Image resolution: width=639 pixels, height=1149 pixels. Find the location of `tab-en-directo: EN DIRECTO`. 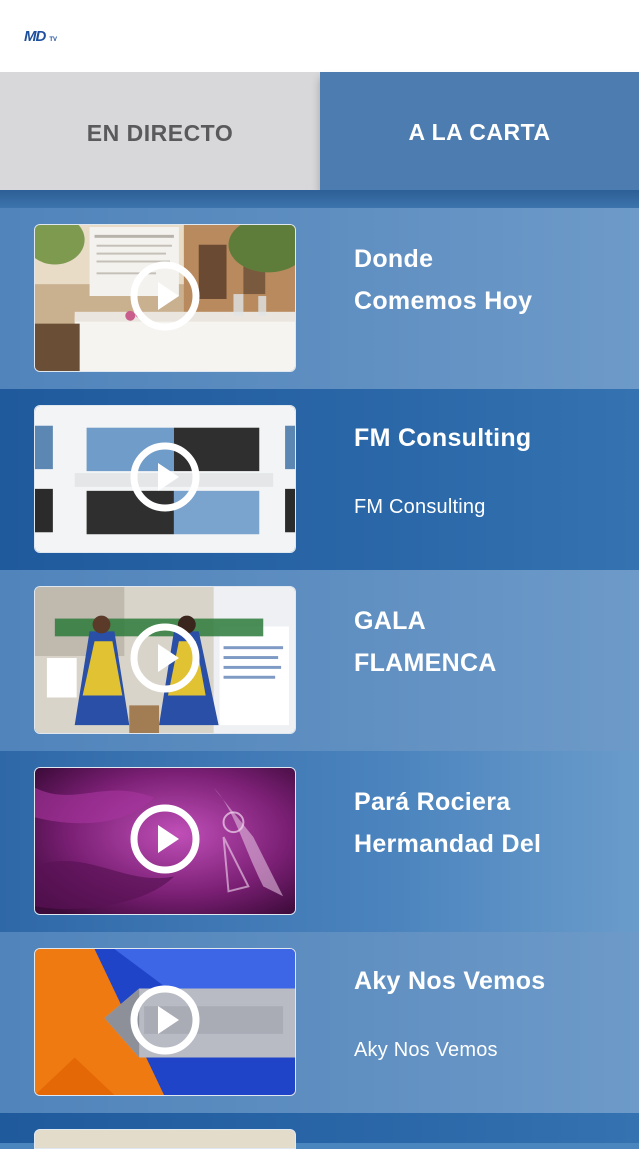

tab-en-directo: EN DIRECTO is located at coordinates (160, 133).